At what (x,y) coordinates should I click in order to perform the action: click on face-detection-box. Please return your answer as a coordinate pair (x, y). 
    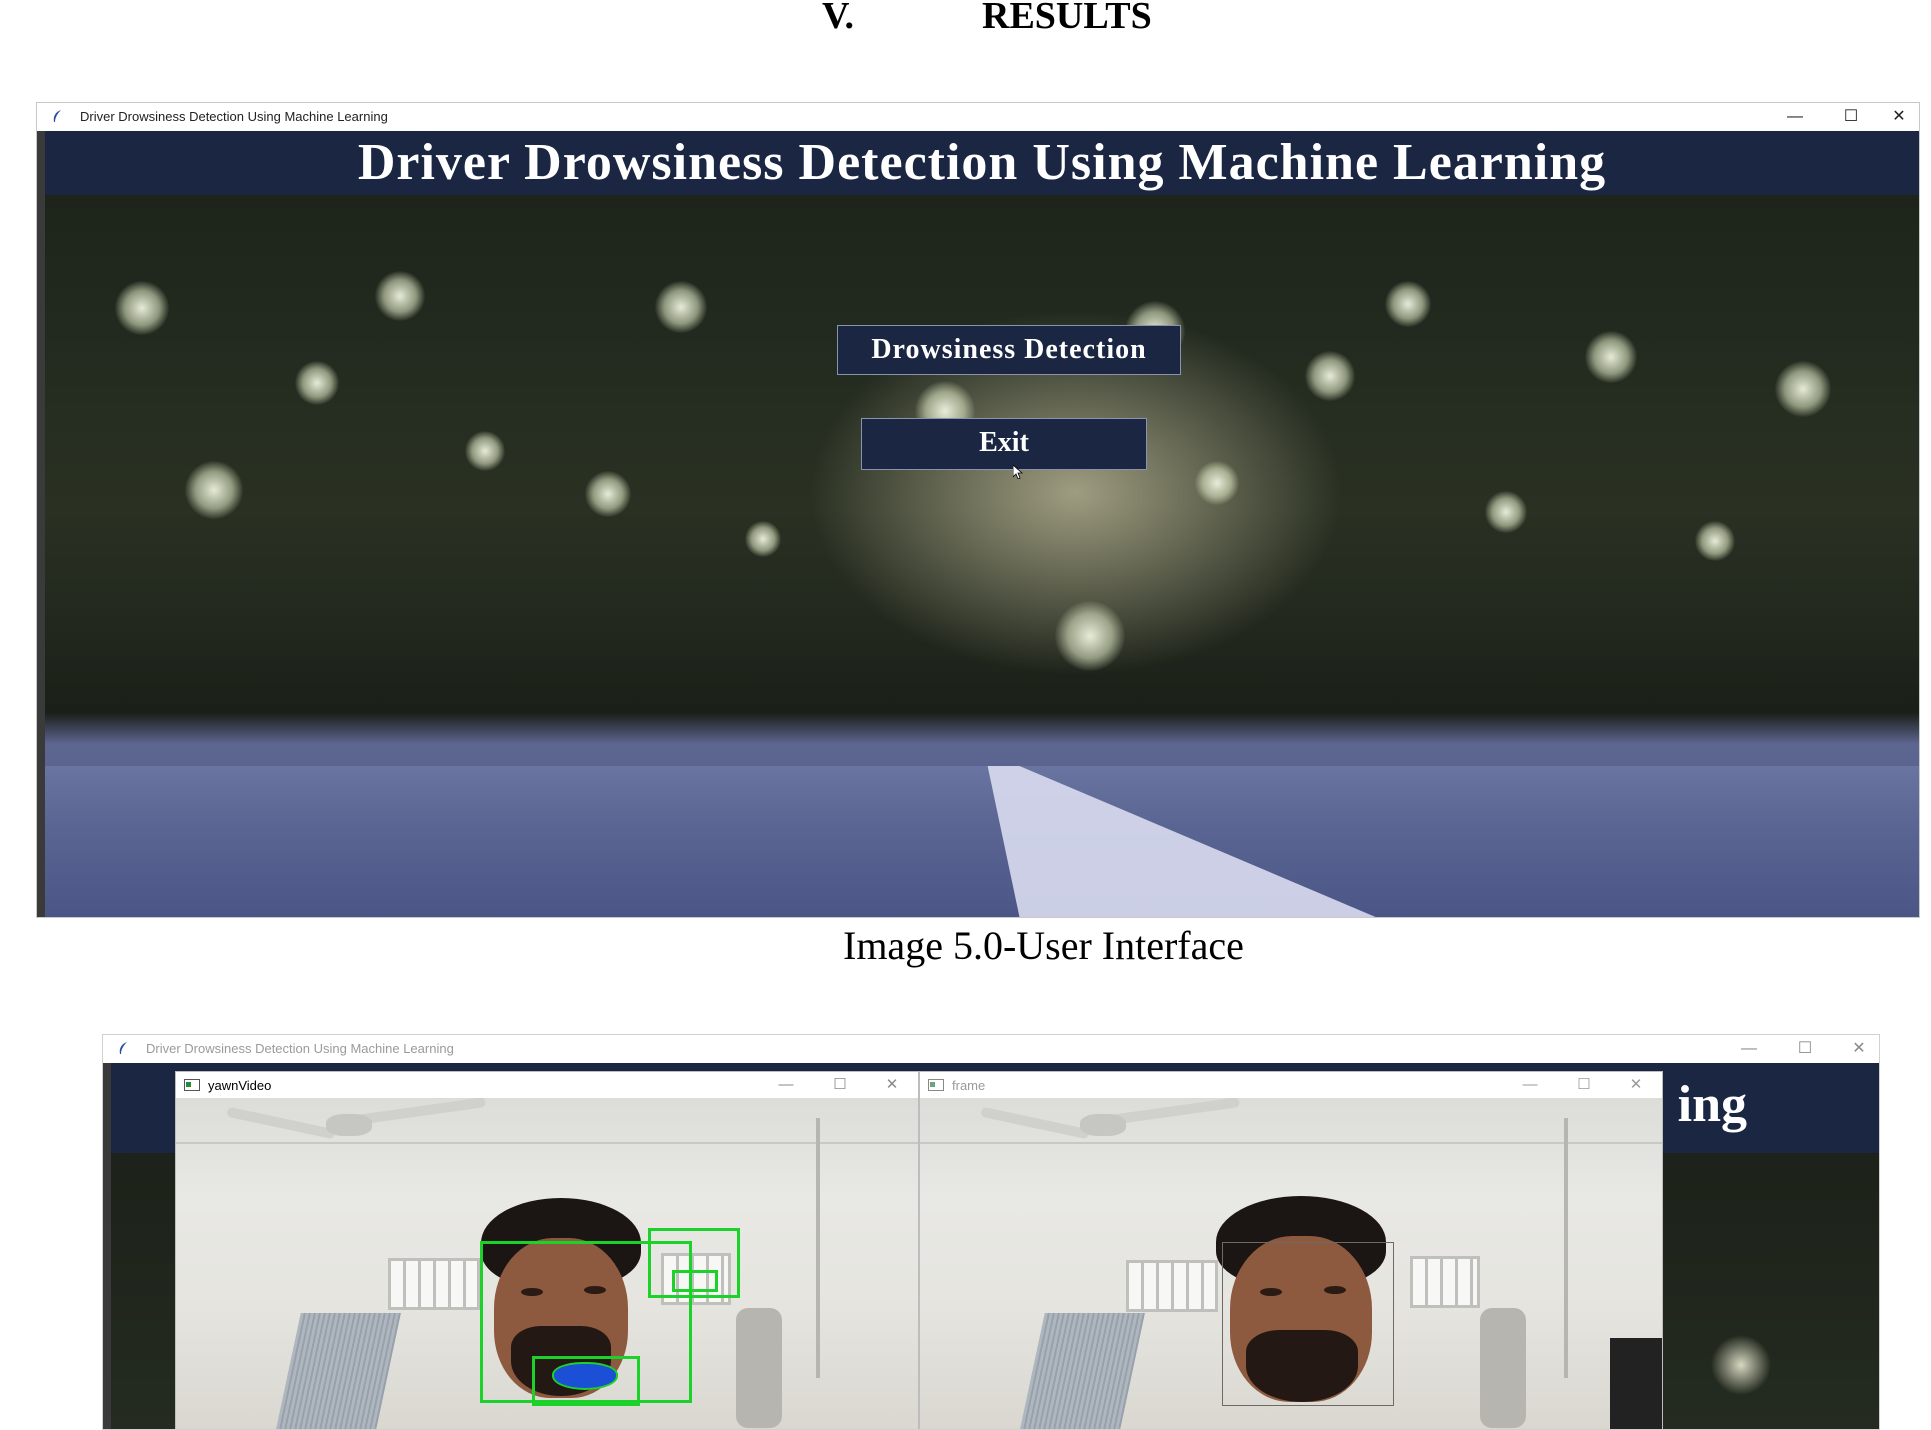
    Looking at the image, I should click on (1308, 1324).